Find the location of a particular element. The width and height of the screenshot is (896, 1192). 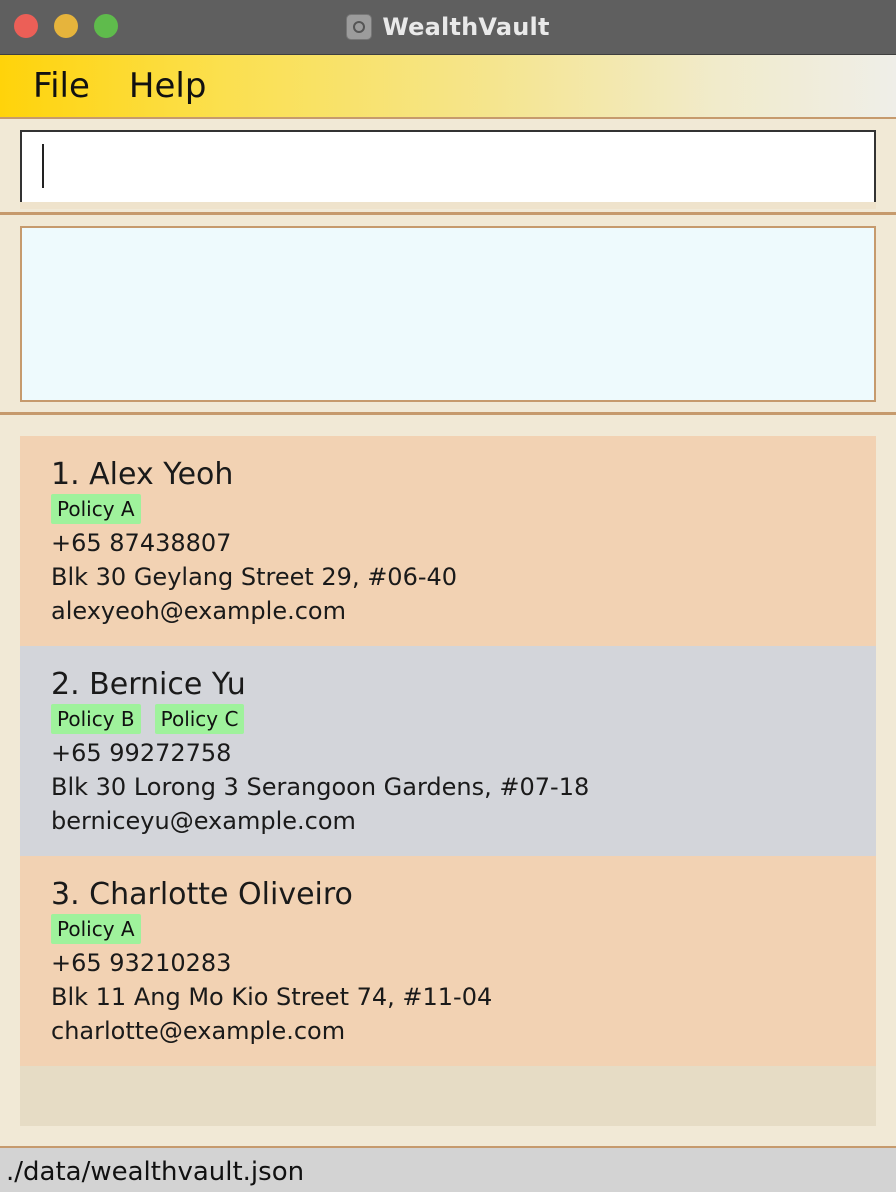

command-box-panel is located at coordinates (448, 167).